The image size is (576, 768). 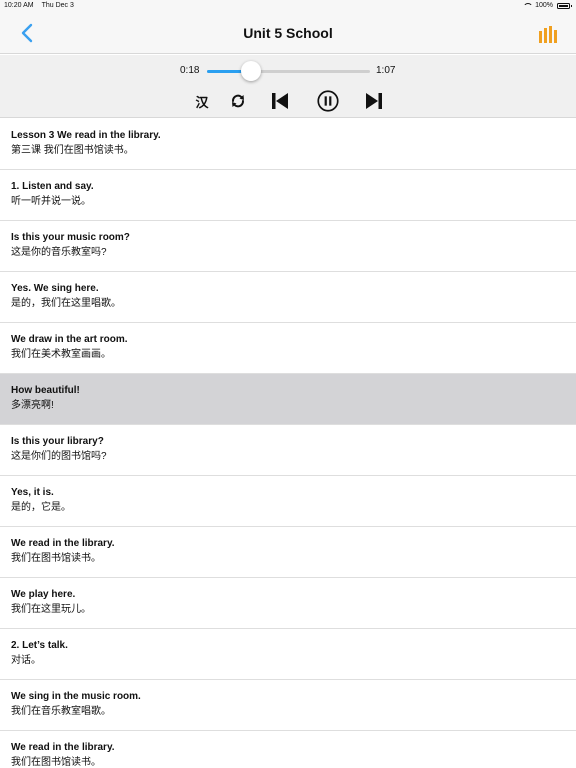 What do you see at coordinates (86, 135) in the screenshot?
I see `sentence-english: Lesson 3 We read in the library.` at bounding box center [86, 135].